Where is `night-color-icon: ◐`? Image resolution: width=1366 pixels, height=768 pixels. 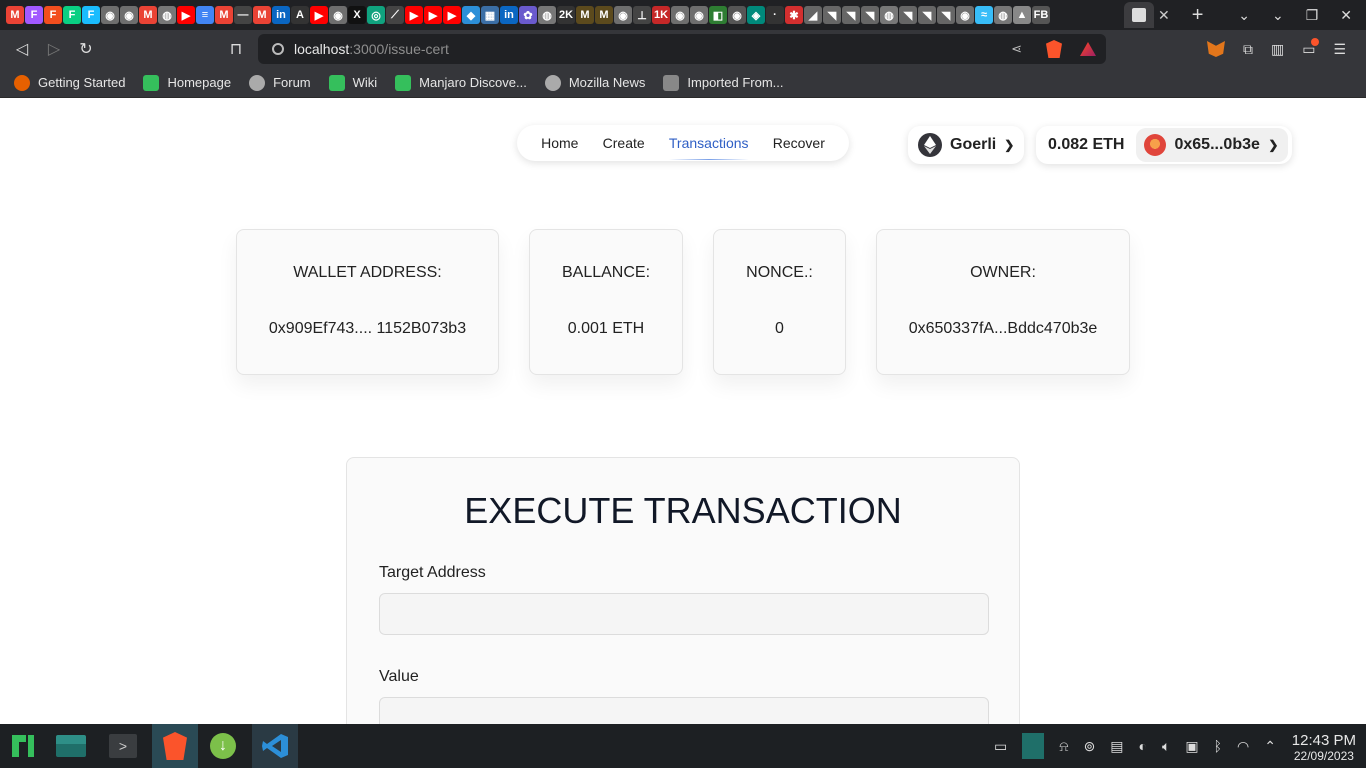 night-color-icon: ◐ is located at coordinates (1143, 746).